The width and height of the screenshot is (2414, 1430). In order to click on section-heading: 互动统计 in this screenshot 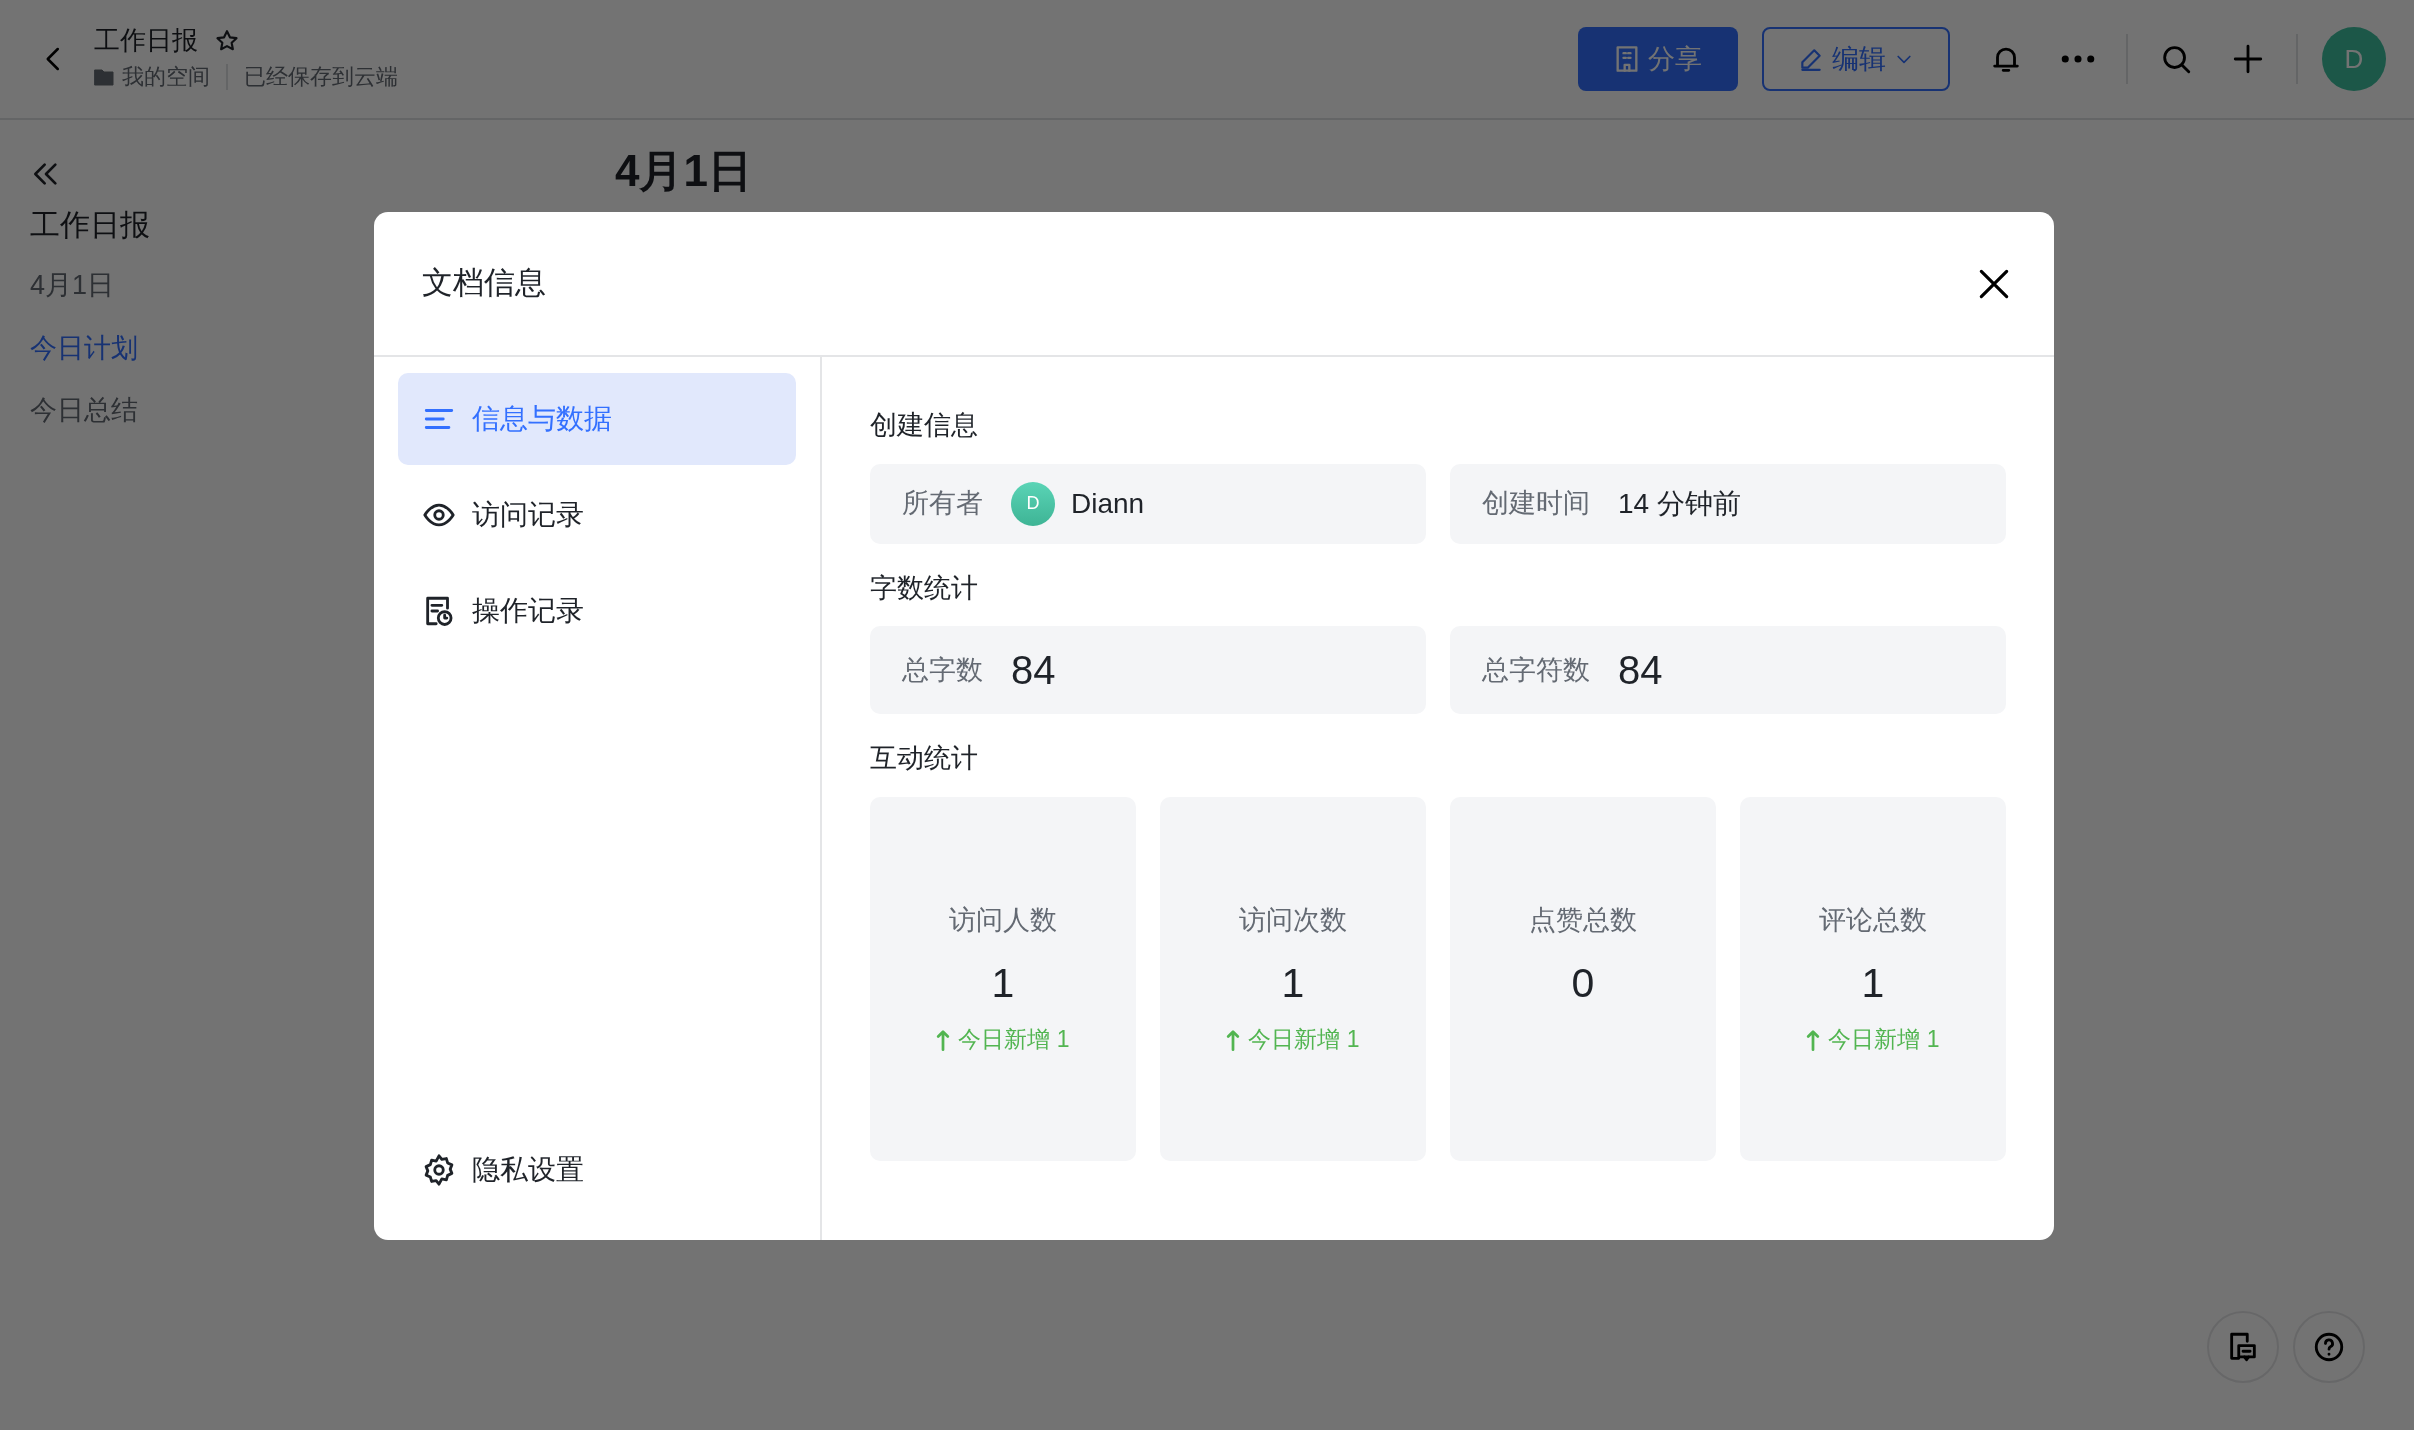, I will do `click(924, 758)`.